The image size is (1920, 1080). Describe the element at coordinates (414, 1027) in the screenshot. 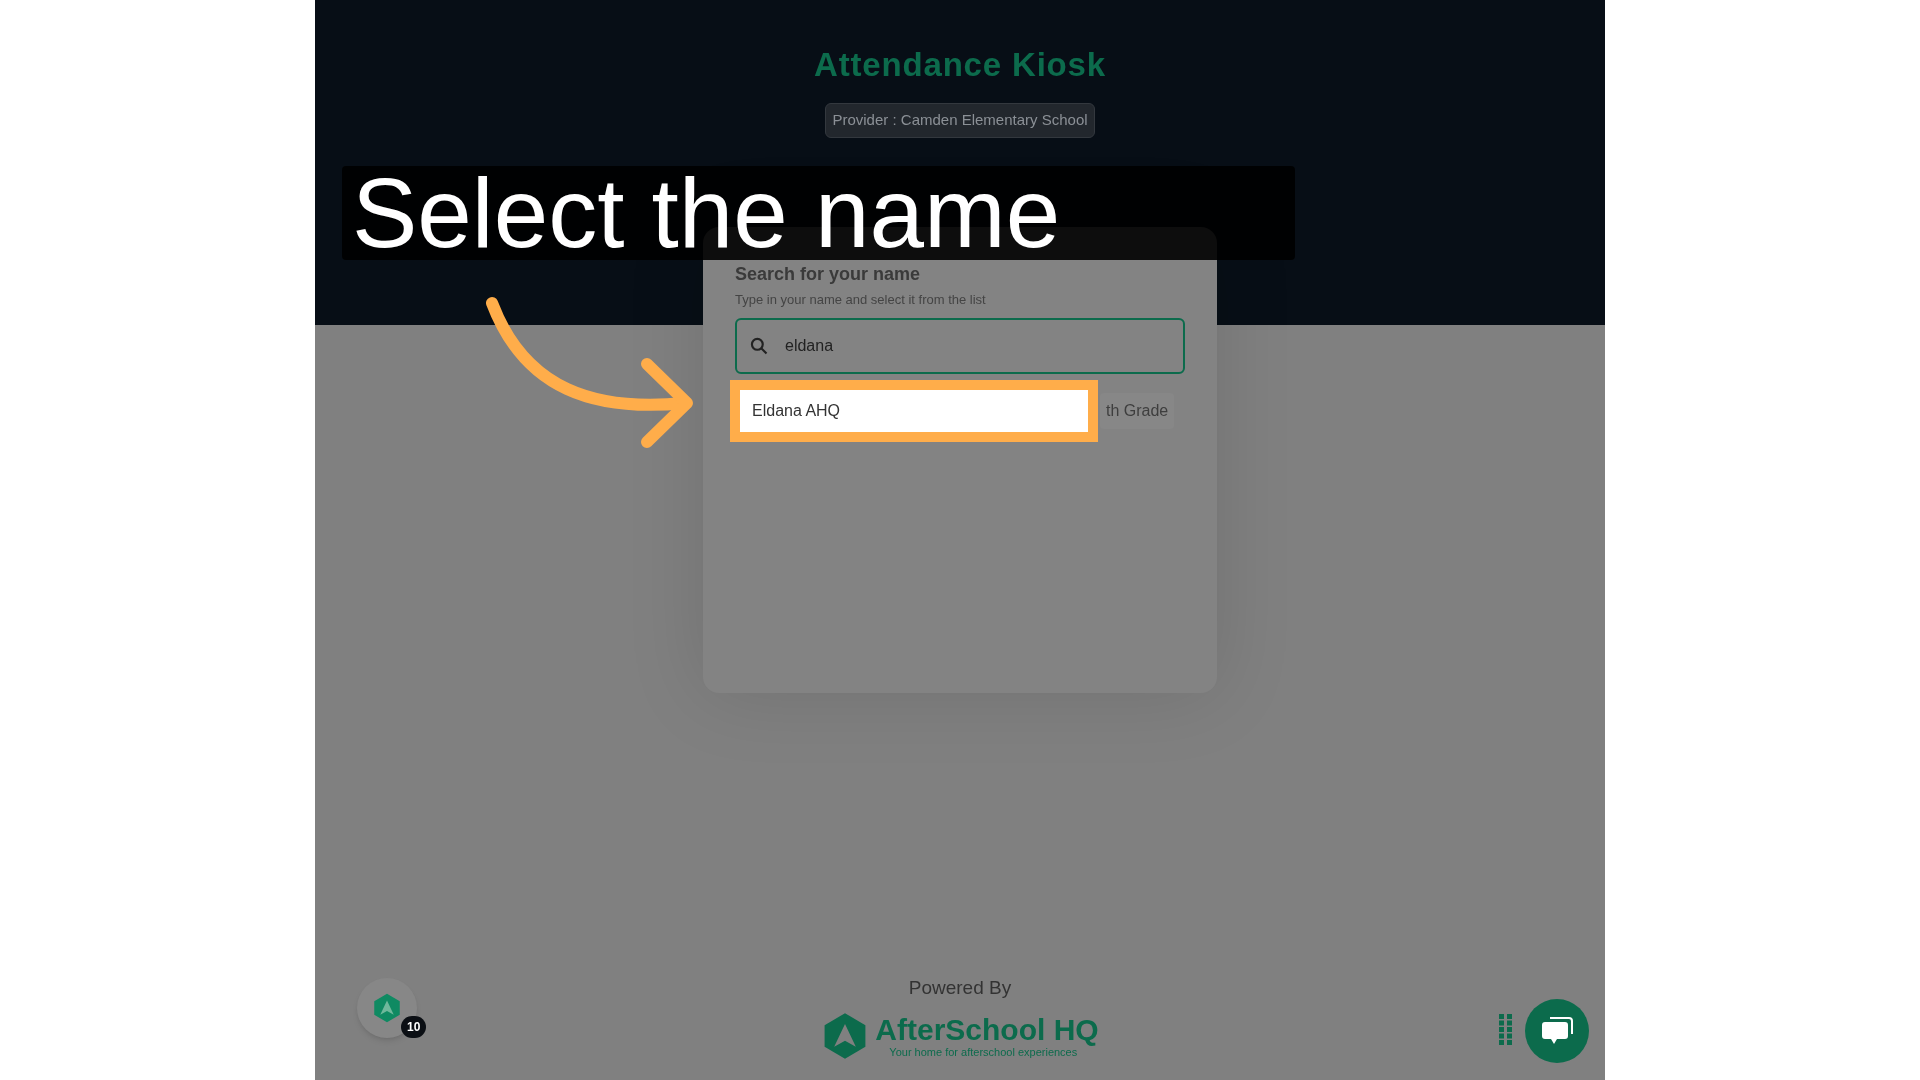

I see `notification-badge: 10` at that location.